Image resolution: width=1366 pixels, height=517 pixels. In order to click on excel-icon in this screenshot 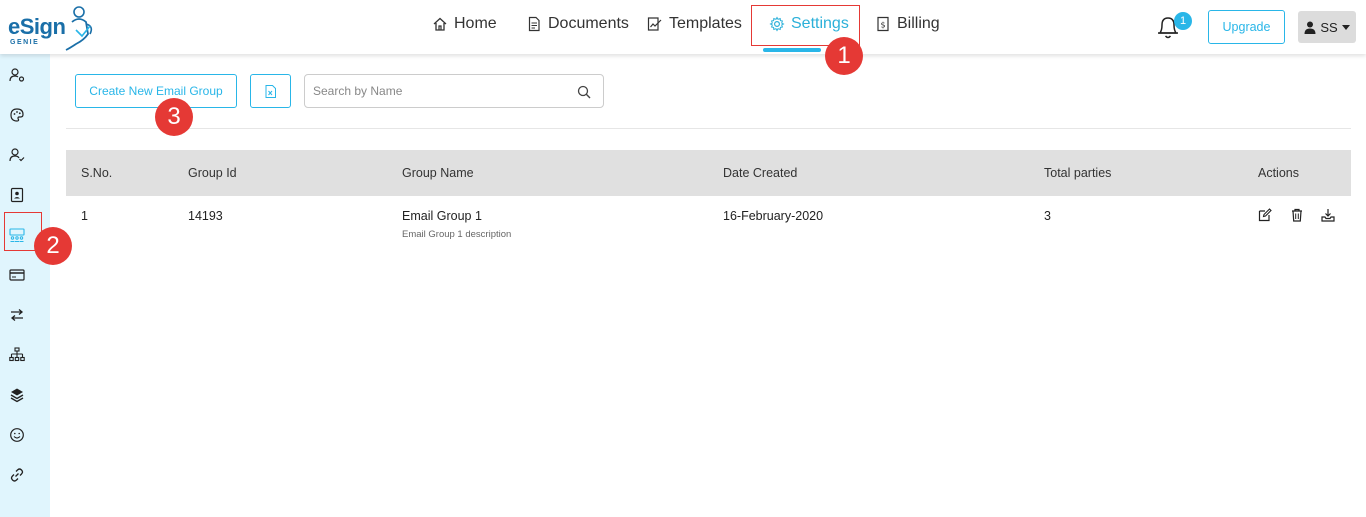, I will do `click(270, 91)`.